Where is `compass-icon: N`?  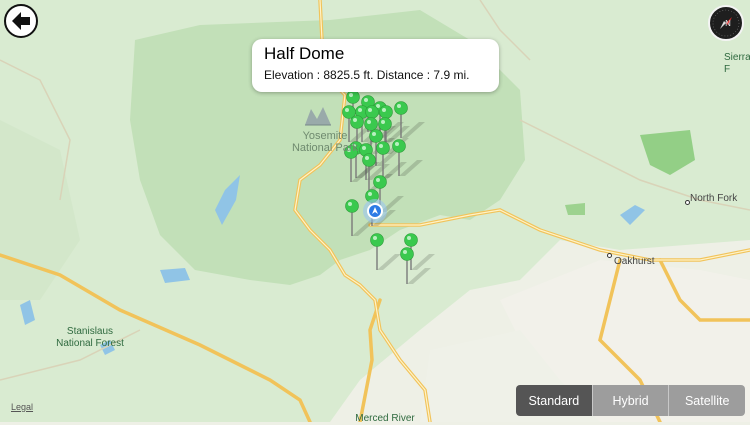 compass-icon: N is located at coordinates (726, 23).